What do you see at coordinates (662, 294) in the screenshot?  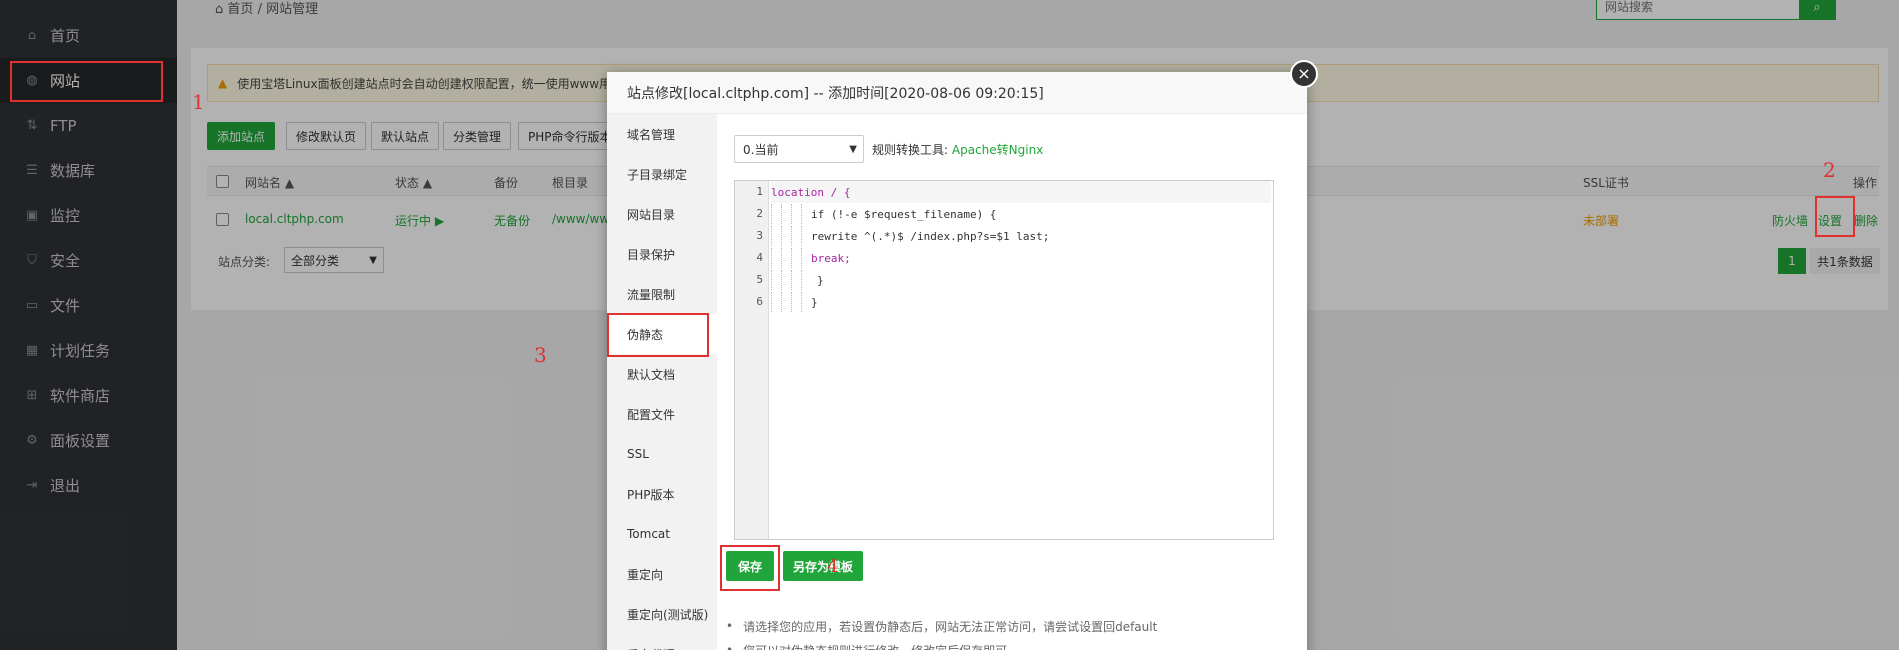 I see `tab-traffic-limit: 流量限制` at bounding box center [662, 294].